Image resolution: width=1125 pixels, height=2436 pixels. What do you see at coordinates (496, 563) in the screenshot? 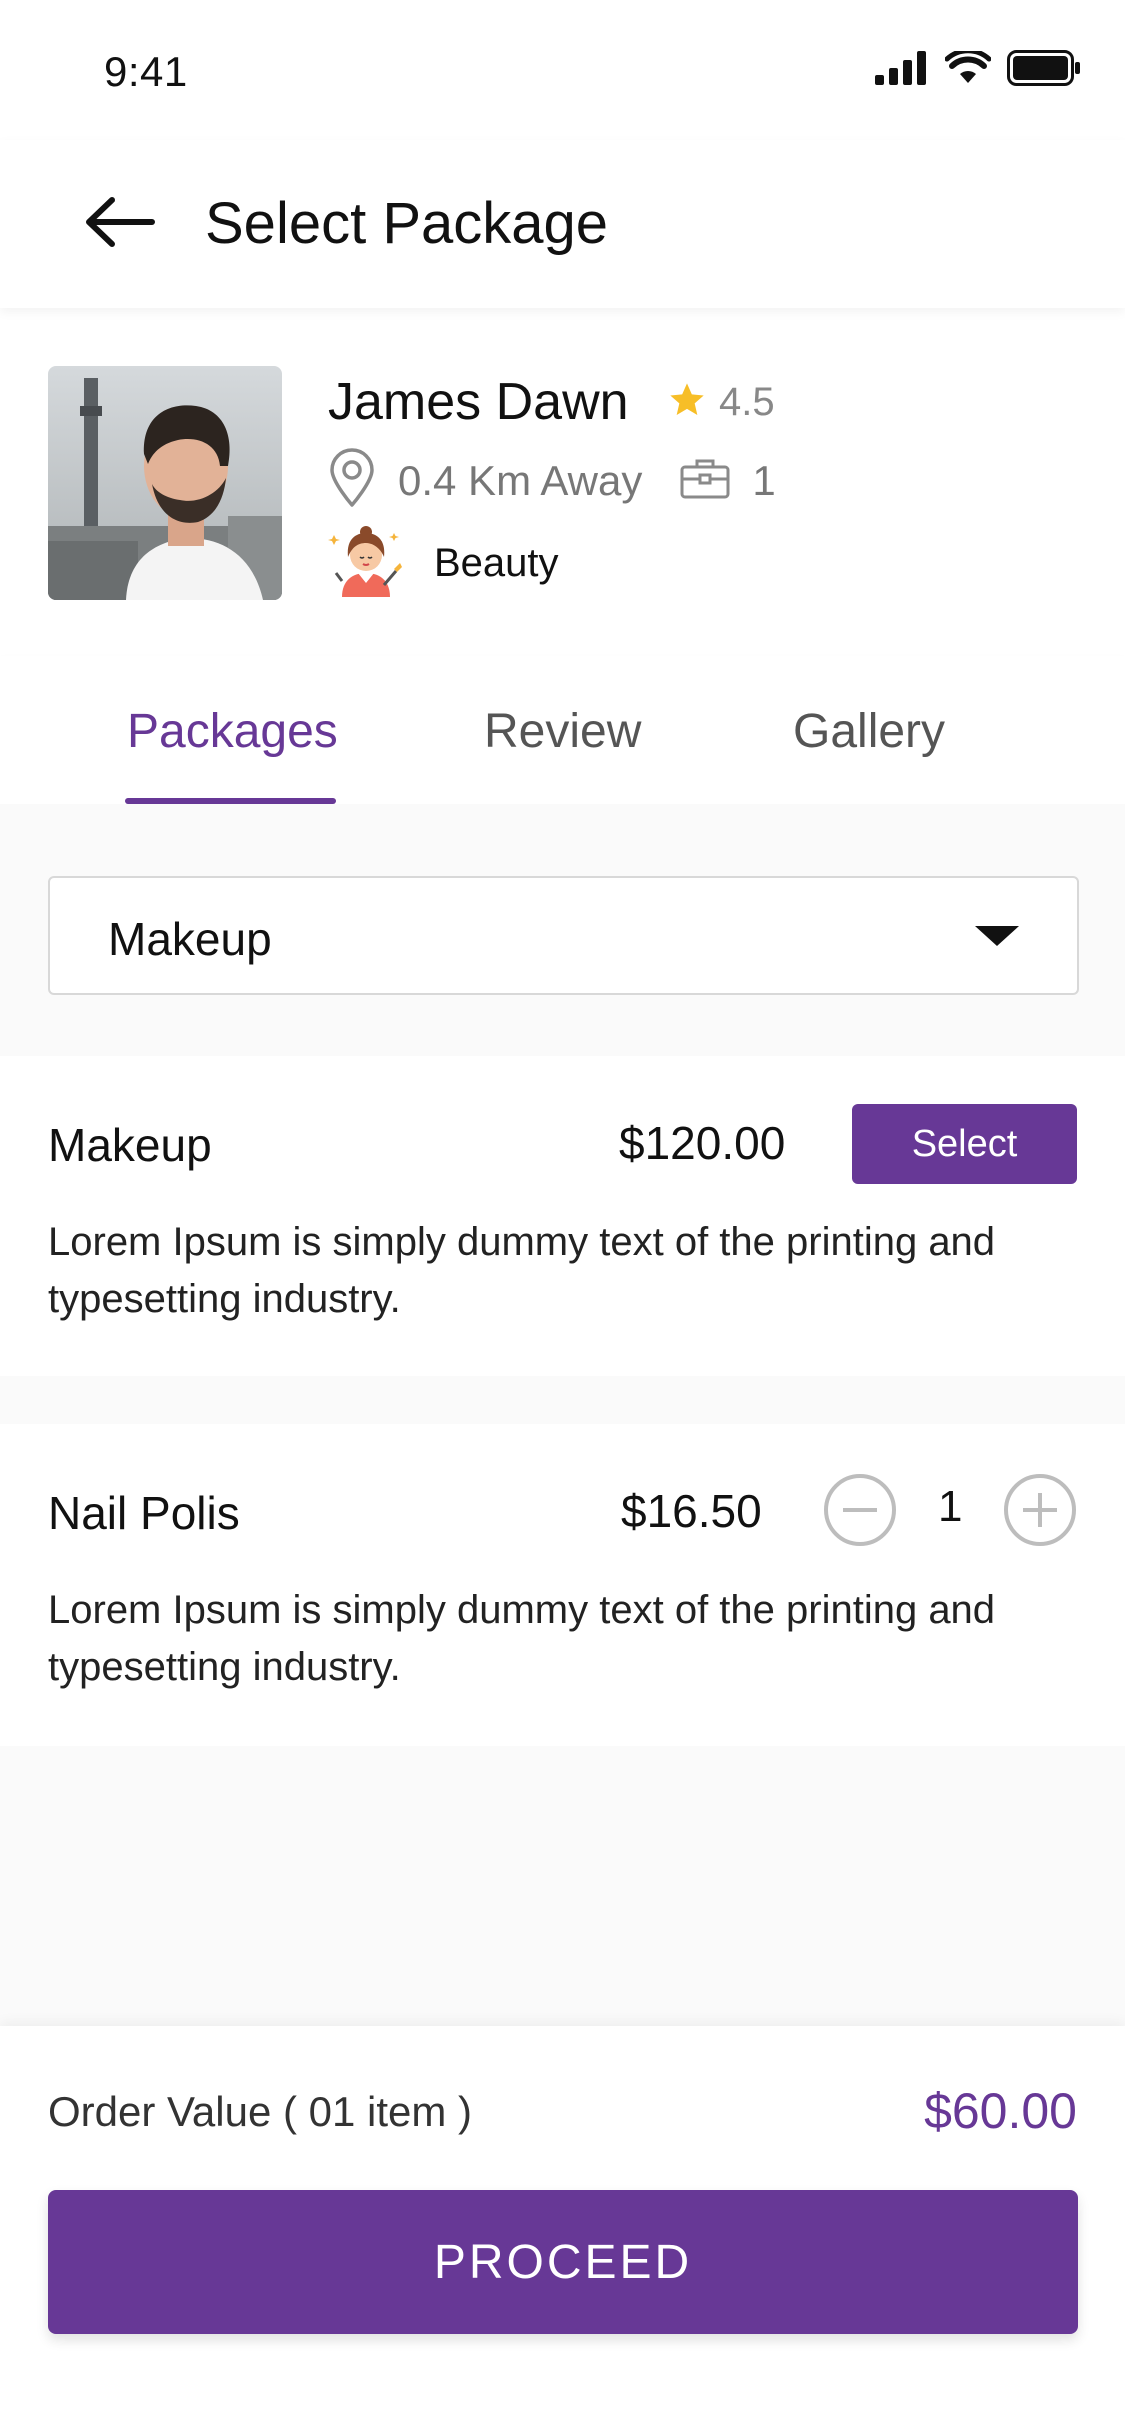
I see `category-label: Beauty` at bounding box center [496, 563].